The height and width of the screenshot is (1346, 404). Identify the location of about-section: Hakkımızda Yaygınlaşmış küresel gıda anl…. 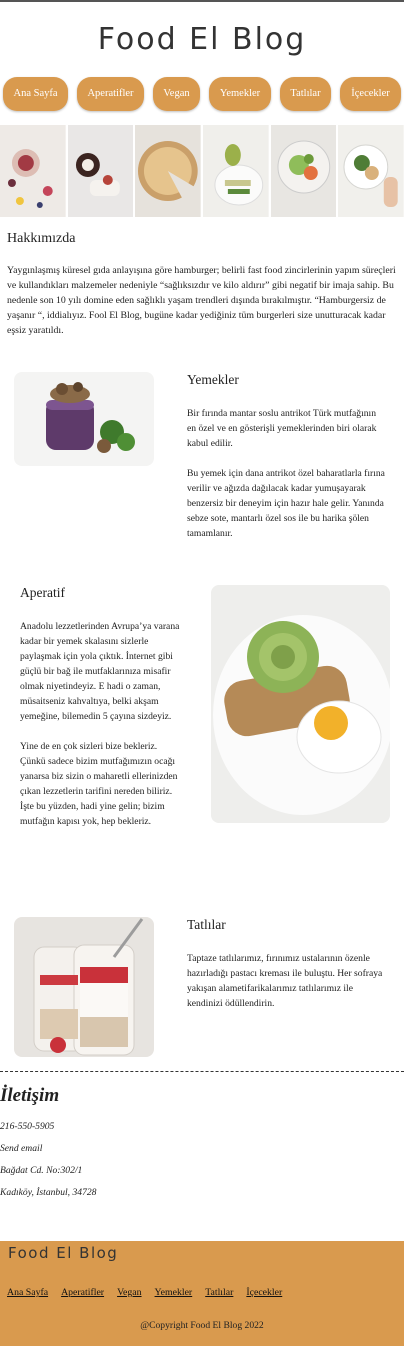
(202, 284).